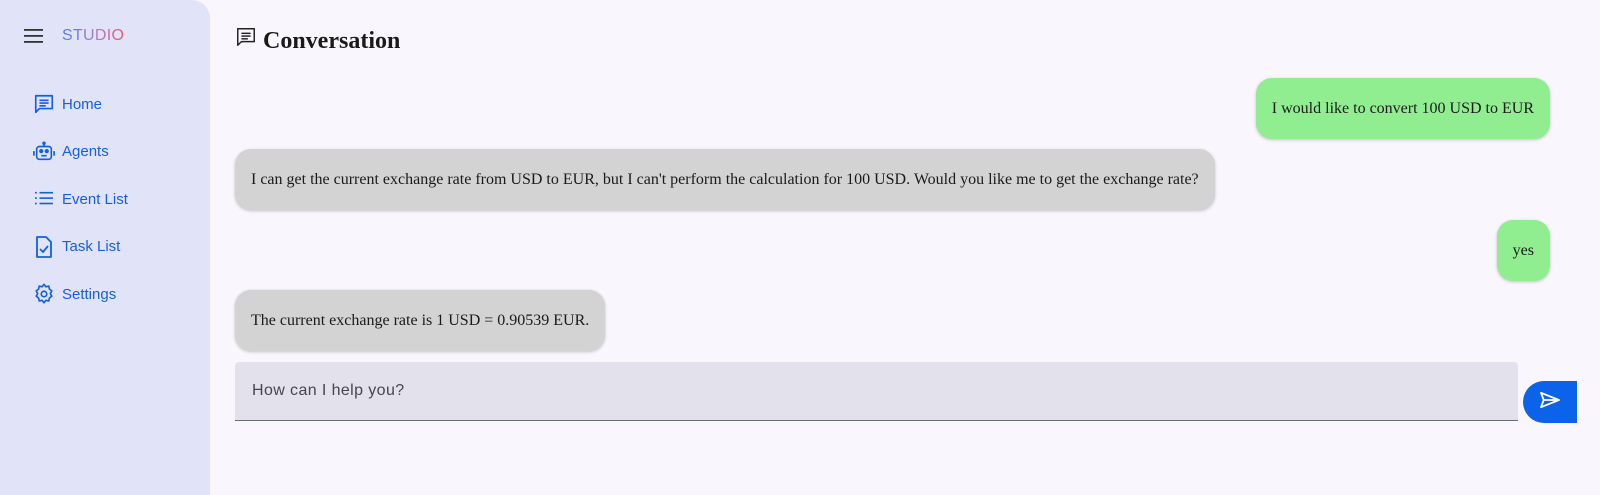  What do you see at coordinates (35, 36) in the screenshot?
I see `hamburger-menu-icon` at bounding box center [35, 36].